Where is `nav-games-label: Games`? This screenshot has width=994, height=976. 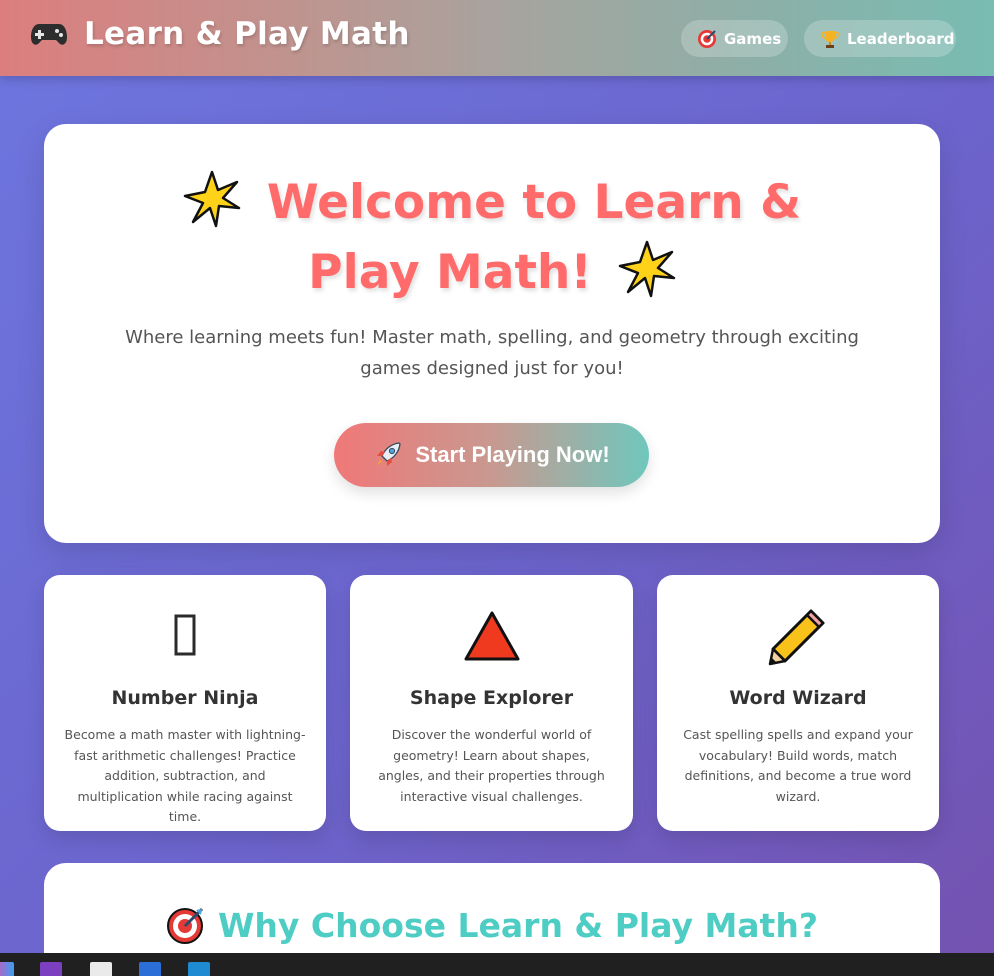
nav-games-label: Games is located at coordinates (753, 38).